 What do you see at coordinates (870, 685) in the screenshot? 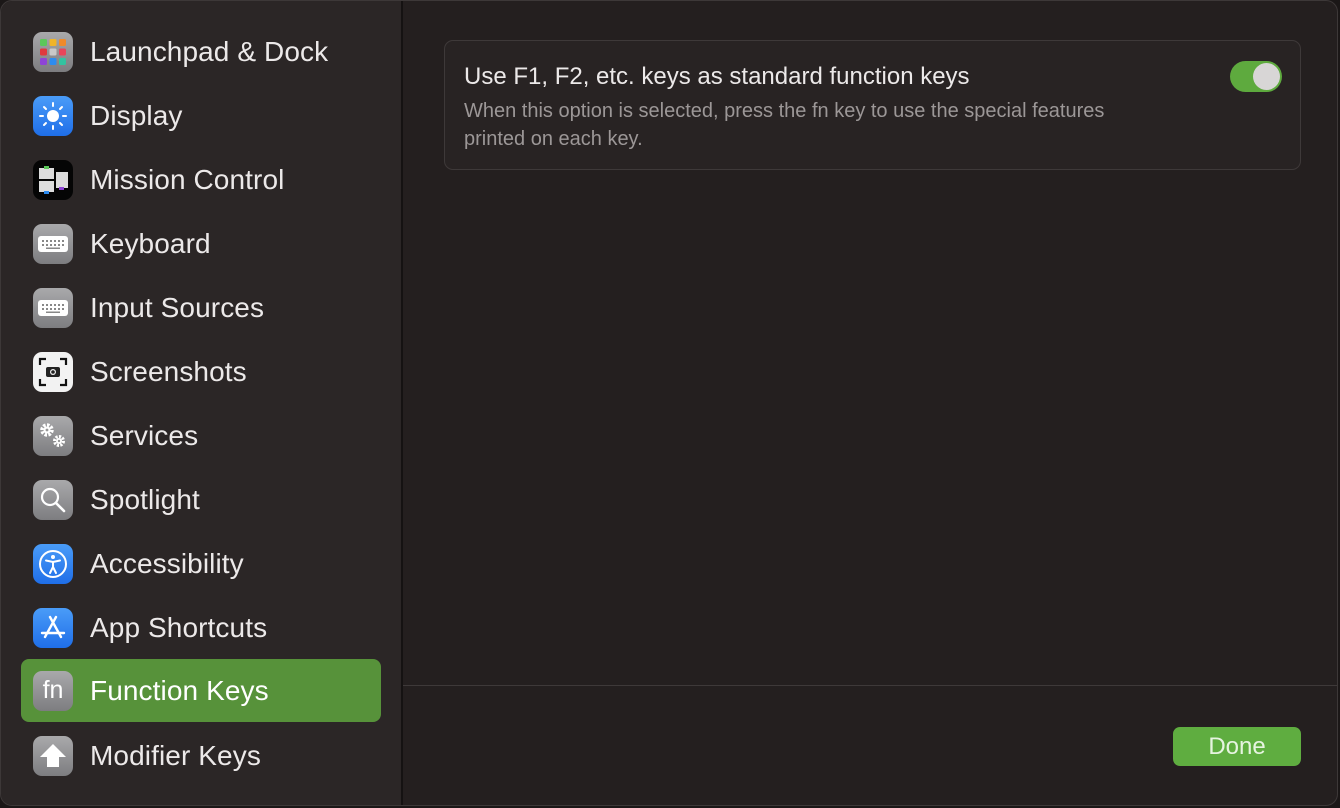
I see `divider` at bounding box center [870, 685].